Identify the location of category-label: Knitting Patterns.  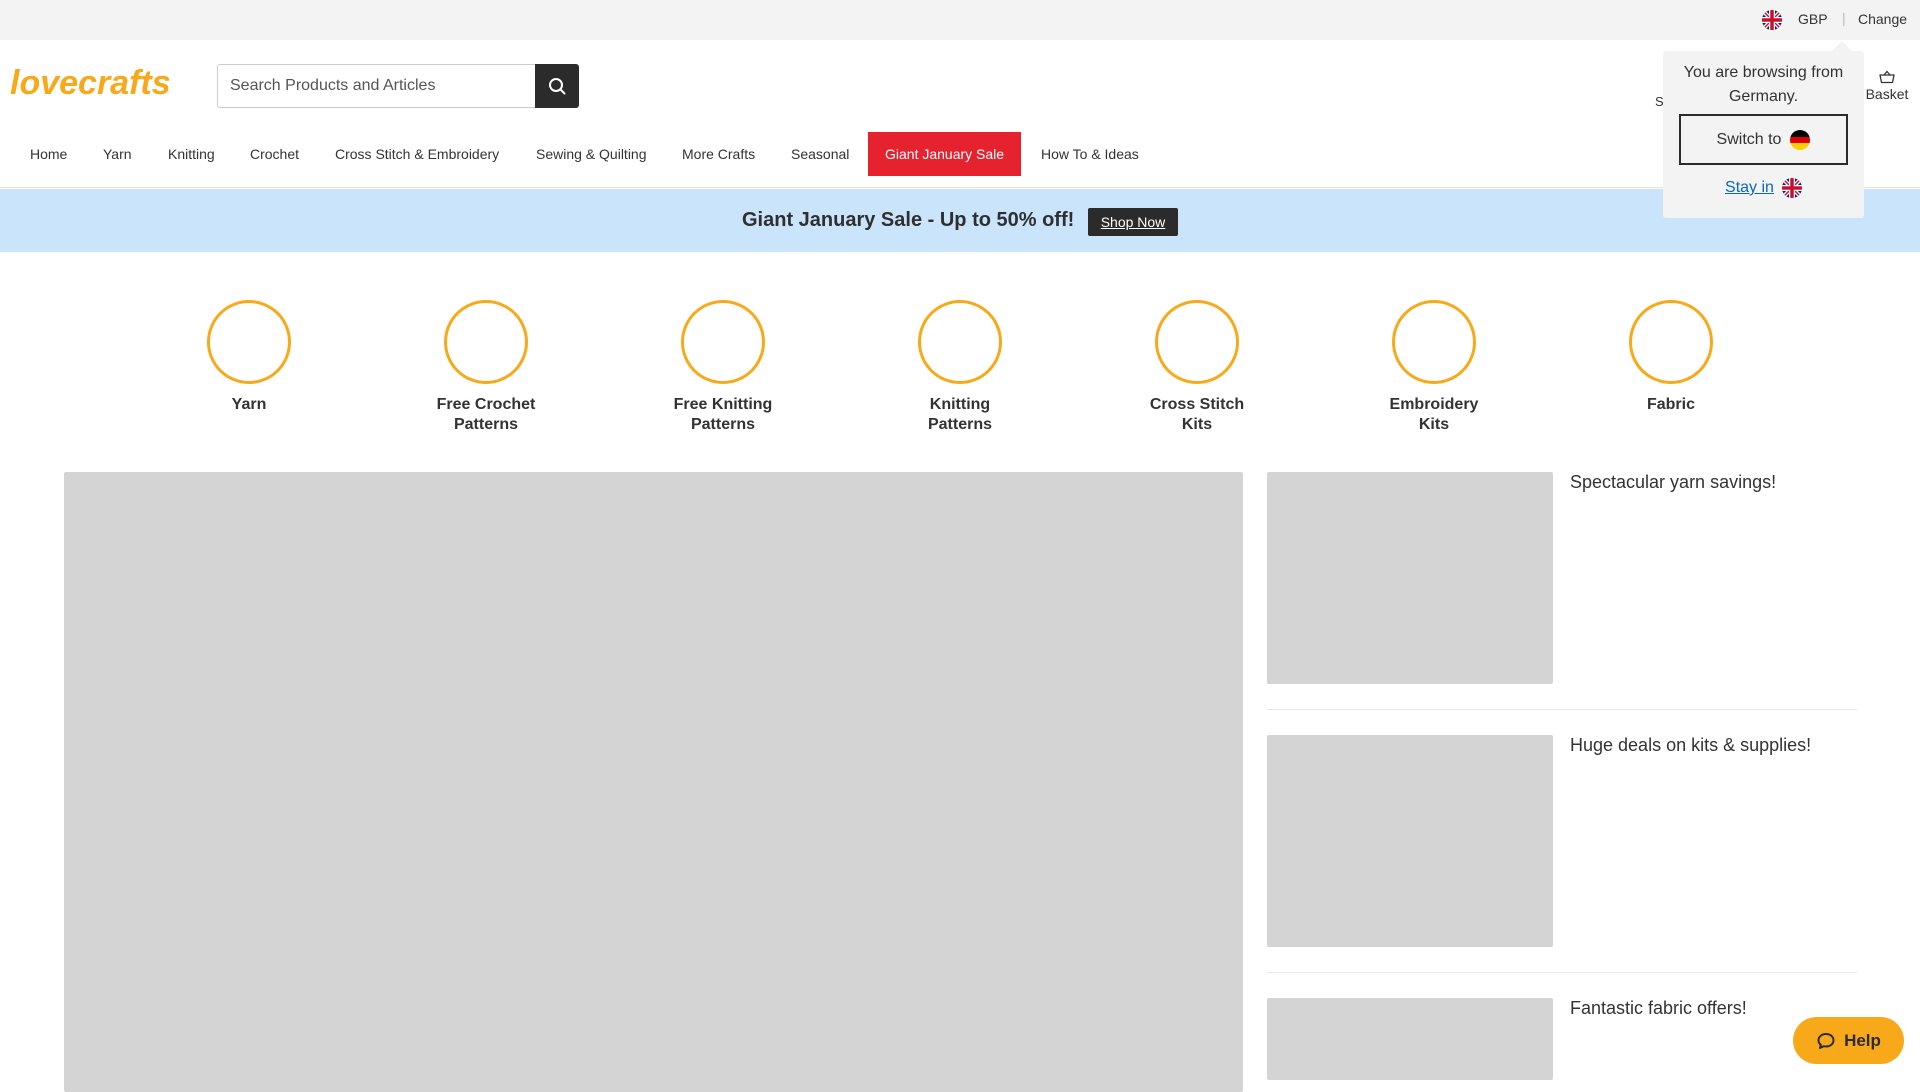
(960, 414).